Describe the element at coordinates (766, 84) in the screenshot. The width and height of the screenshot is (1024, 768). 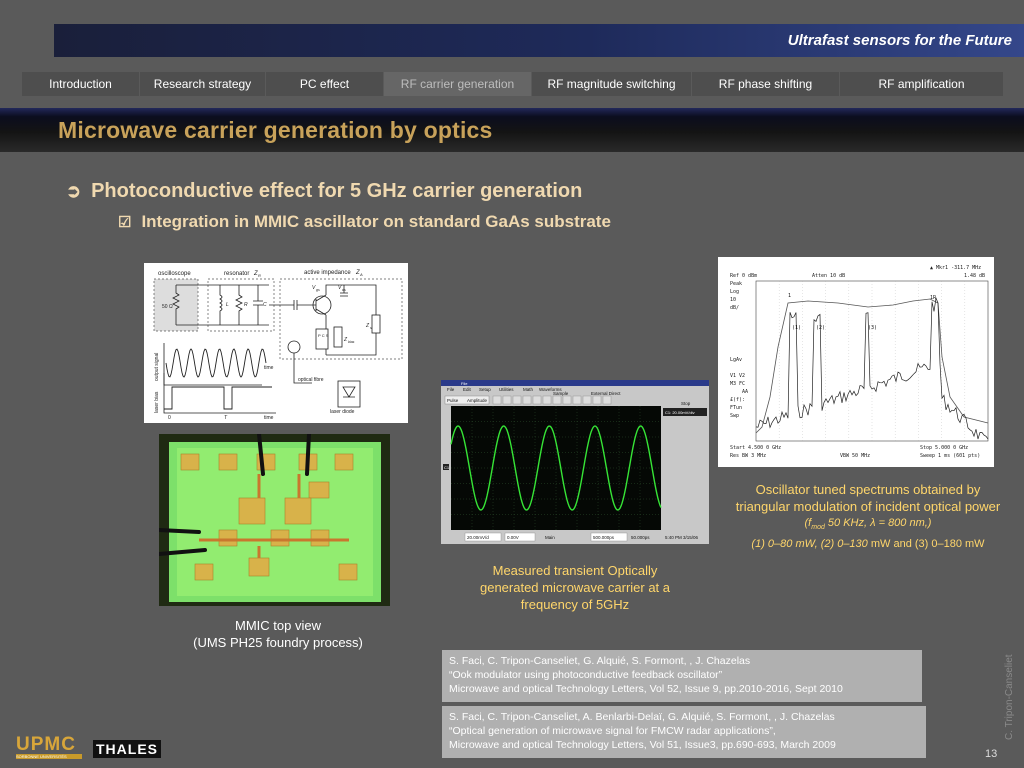
I see `tab-rf-phase-shifting: RF phase shifting` at that location.